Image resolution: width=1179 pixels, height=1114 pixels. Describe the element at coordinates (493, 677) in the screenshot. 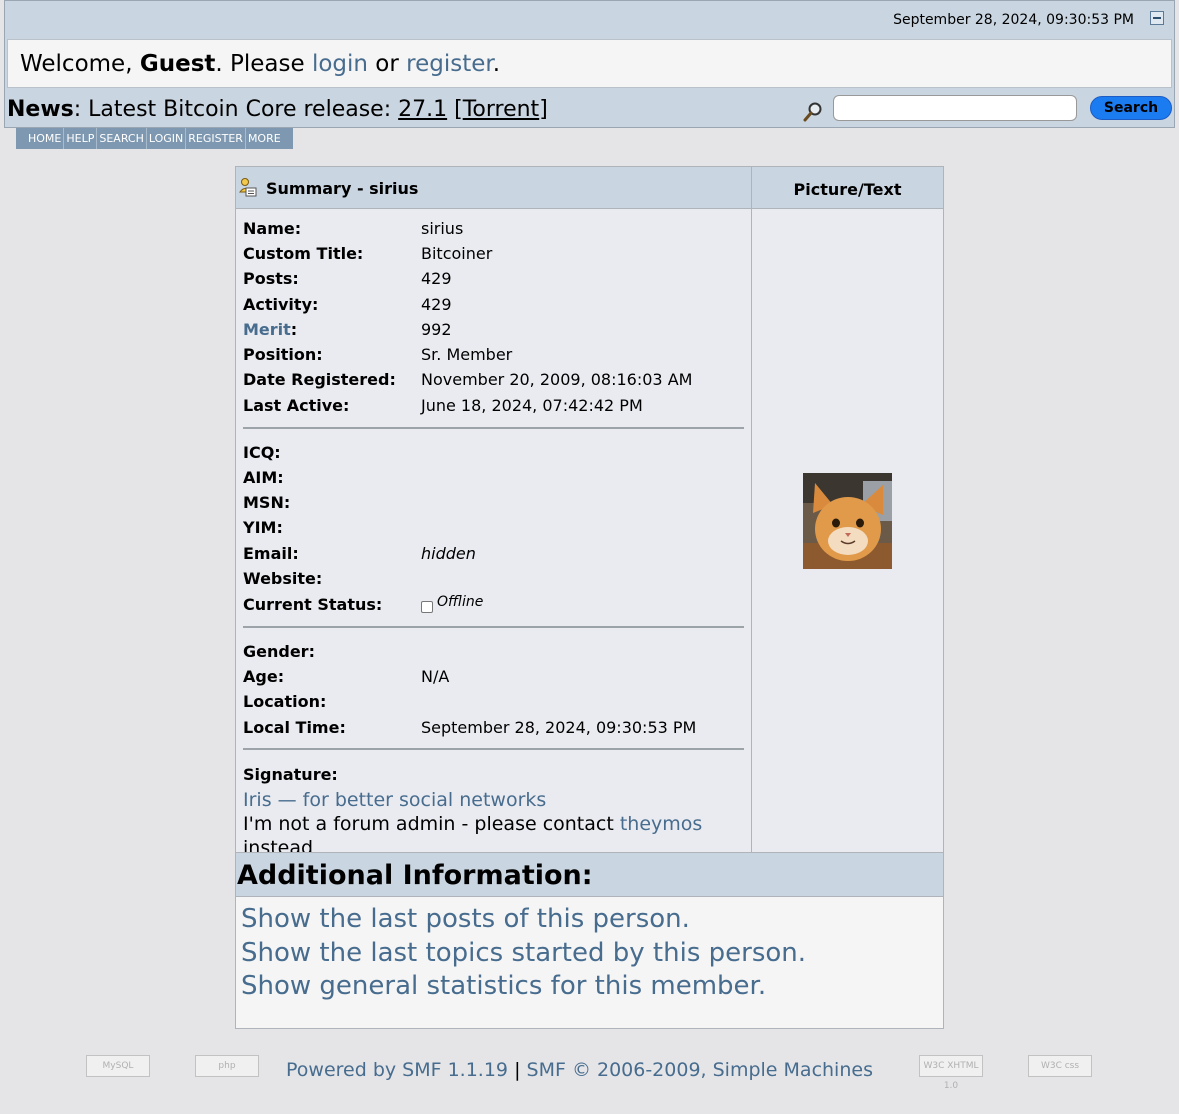

I see `field-age: Age: N/A` at that location.